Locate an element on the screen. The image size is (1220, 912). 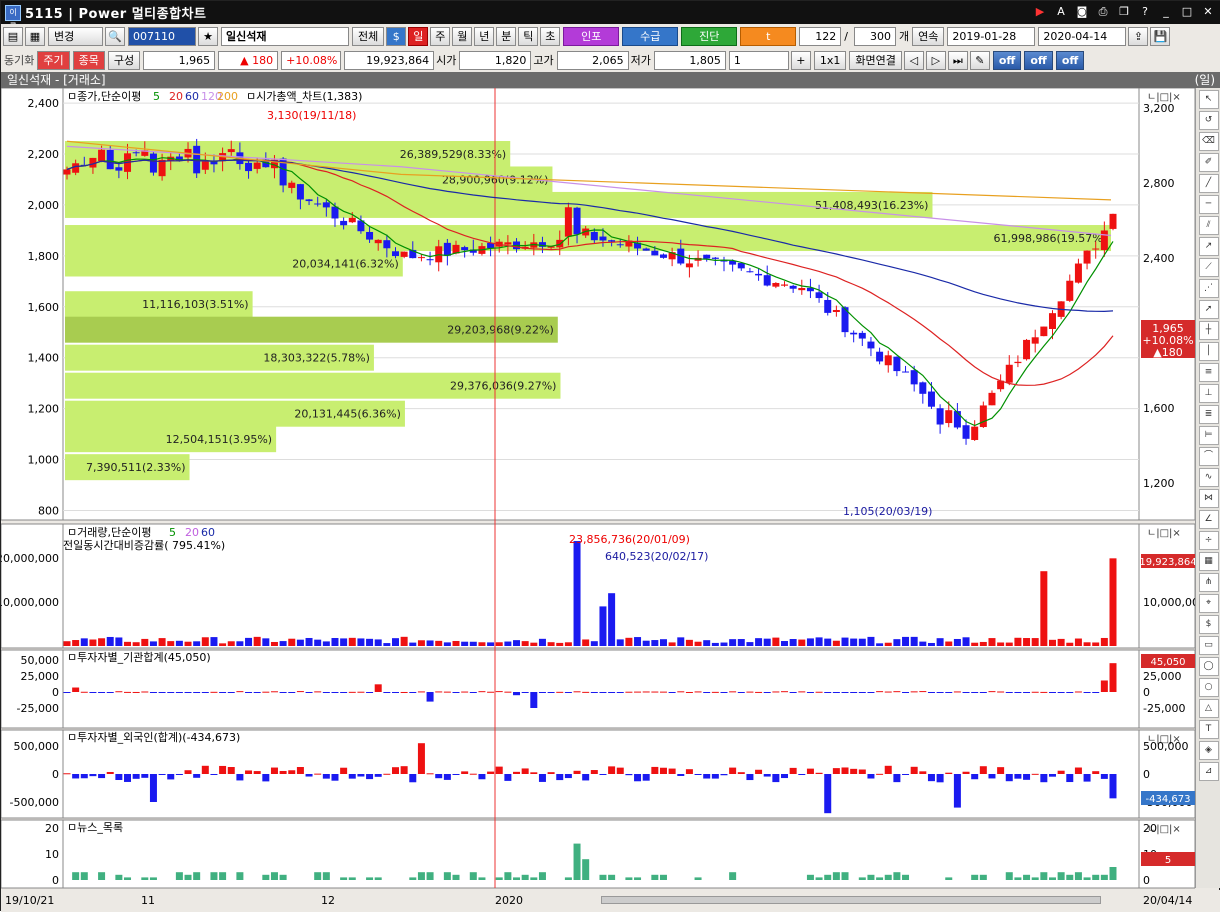
print-icon: ⎙ is located at coordinates (1103, 12).